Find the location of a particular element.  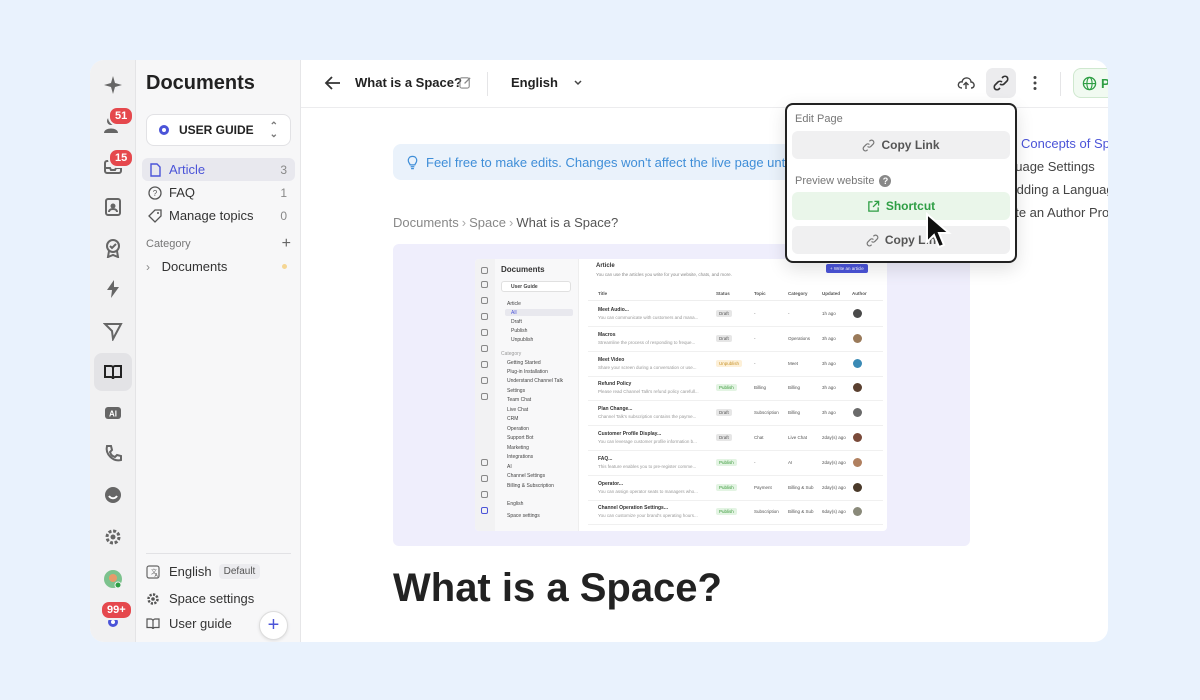

language-setting: 文A English Default is located at coordinates (203, 571).